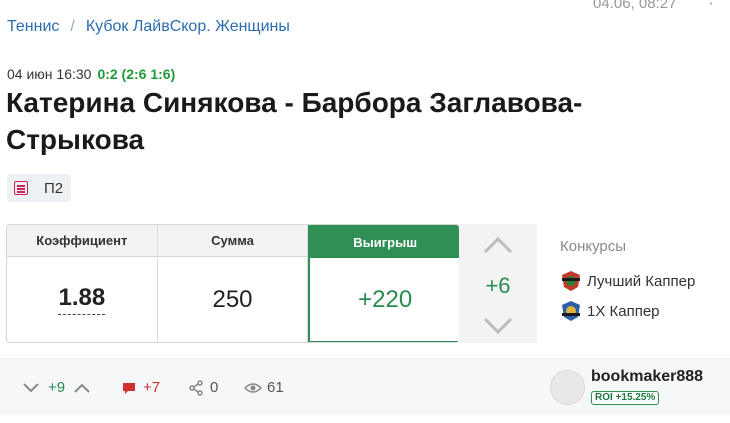  I want to click on pick-badge: П2, so click(39, 188).